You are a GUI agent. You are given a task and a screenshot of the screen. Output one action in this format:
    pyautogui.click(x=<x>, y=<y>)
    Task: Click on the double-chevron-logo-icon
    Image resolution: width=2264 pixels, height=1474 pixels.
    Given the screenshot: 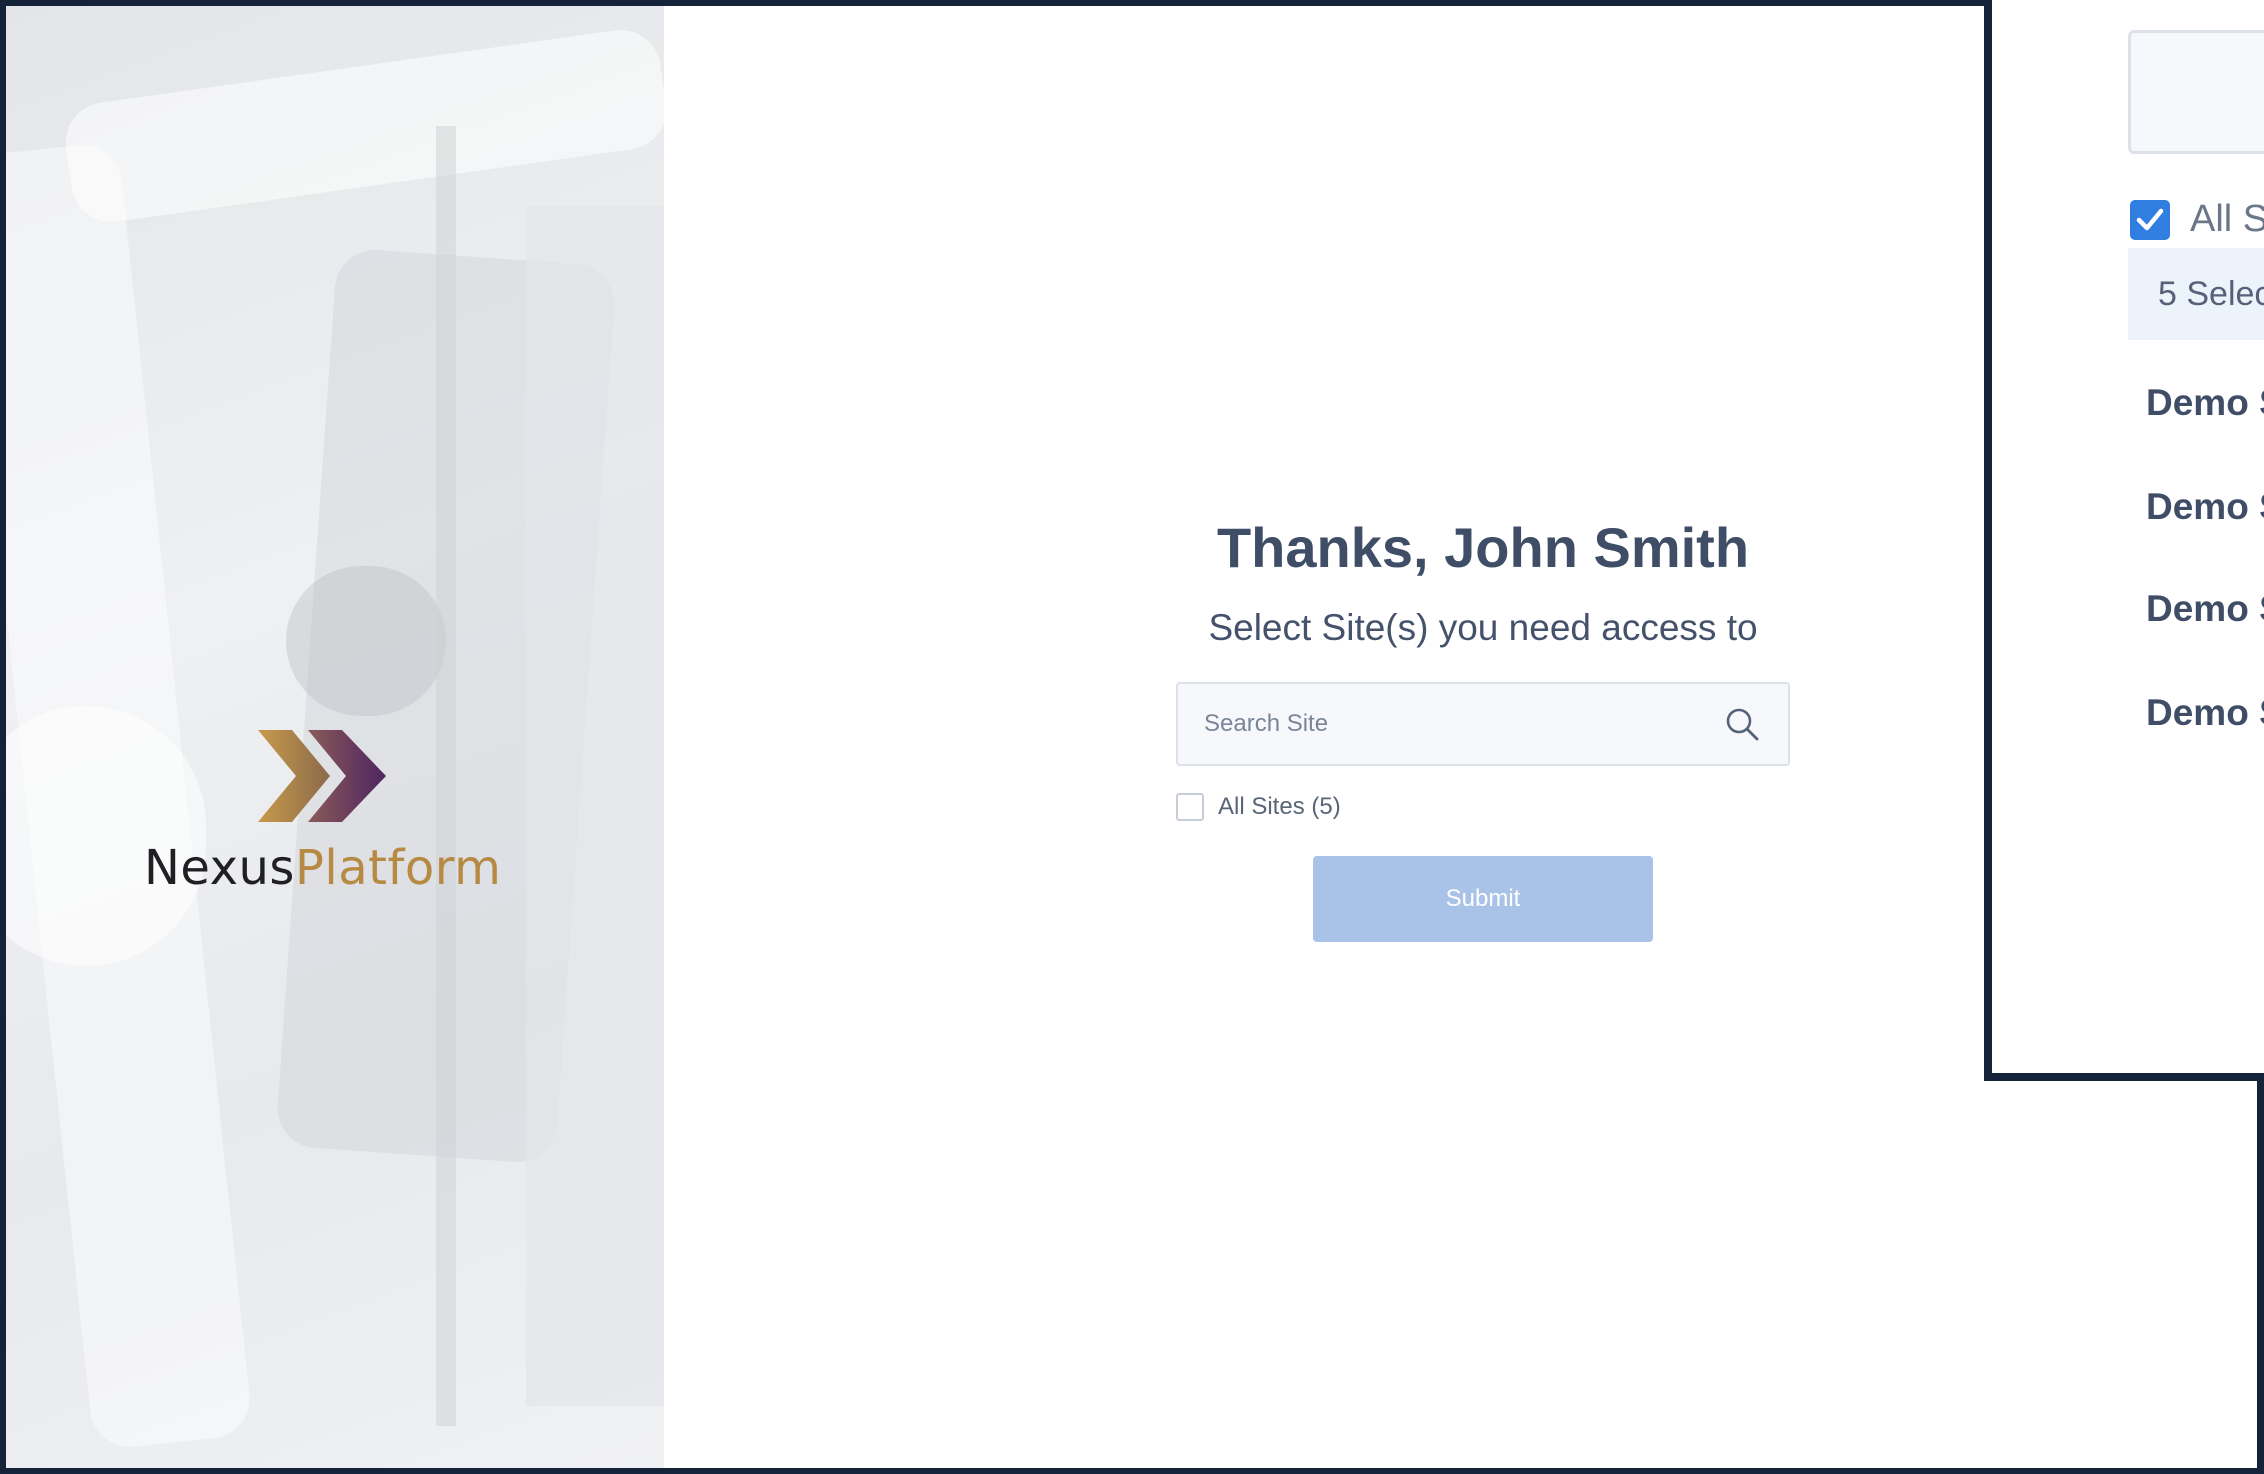 What is the action you would take?
    pyautogui.click(x=322, y=776)
    